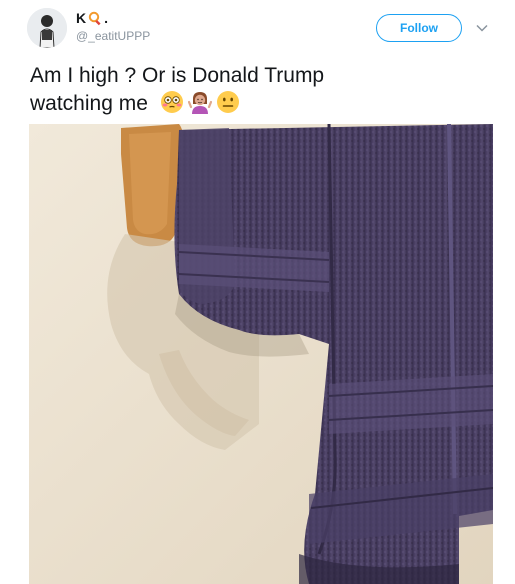  What do you see at coordinates (482, 28) in the screenshot?
I see `chevron-down-icon` at bounding box center [482, 28].